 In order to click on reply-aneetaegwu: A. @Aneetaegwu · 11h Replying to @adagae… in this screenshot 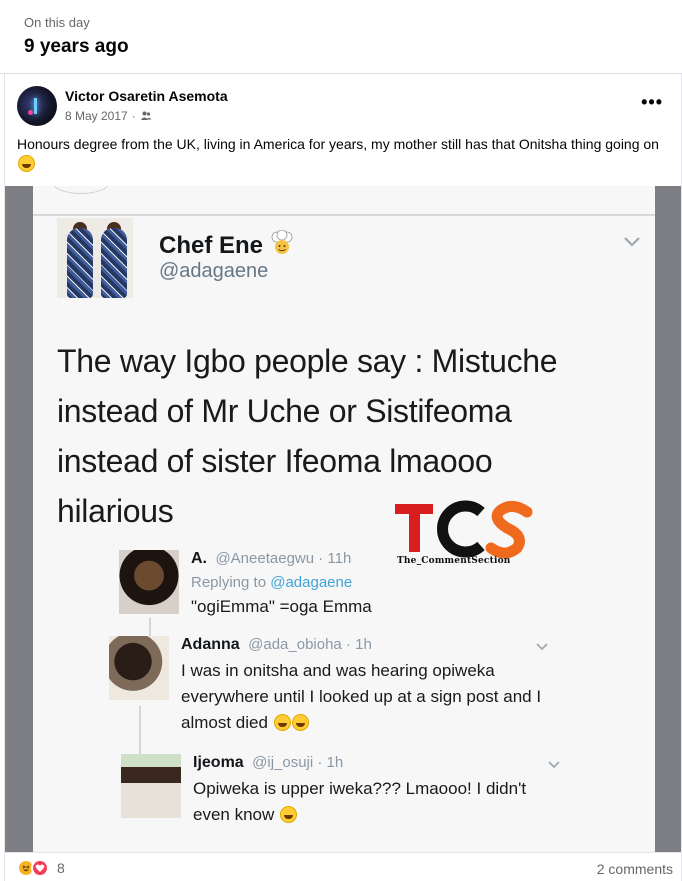, I will do `click(359, 590)`.